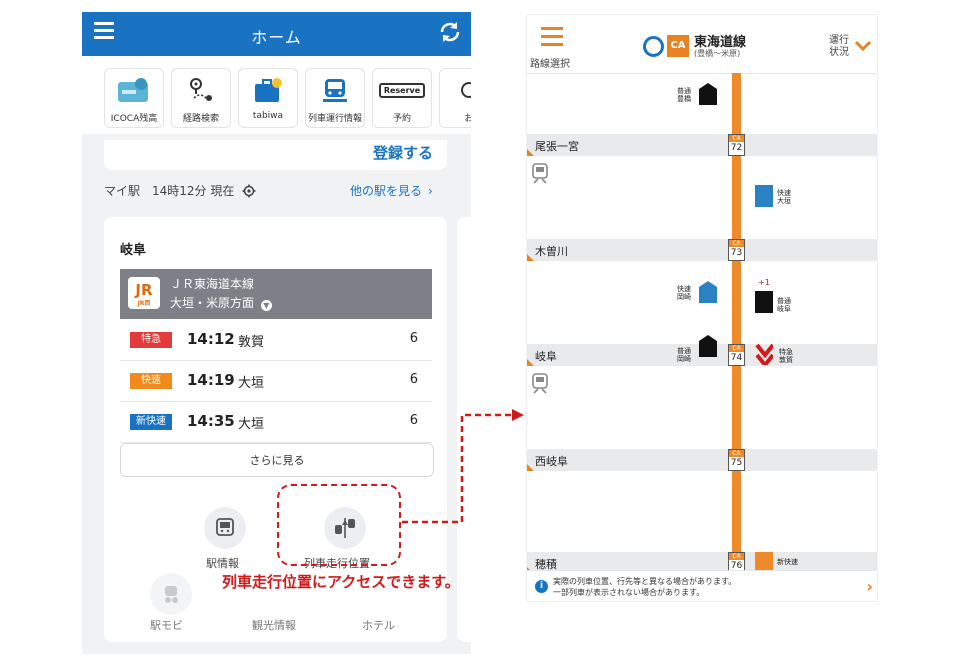 This screenshot has height=667, width=960. What do you see at coordinates (764, 354) in the screenshot?
I see `limited-express-icon` at bounding box center [764, 354].